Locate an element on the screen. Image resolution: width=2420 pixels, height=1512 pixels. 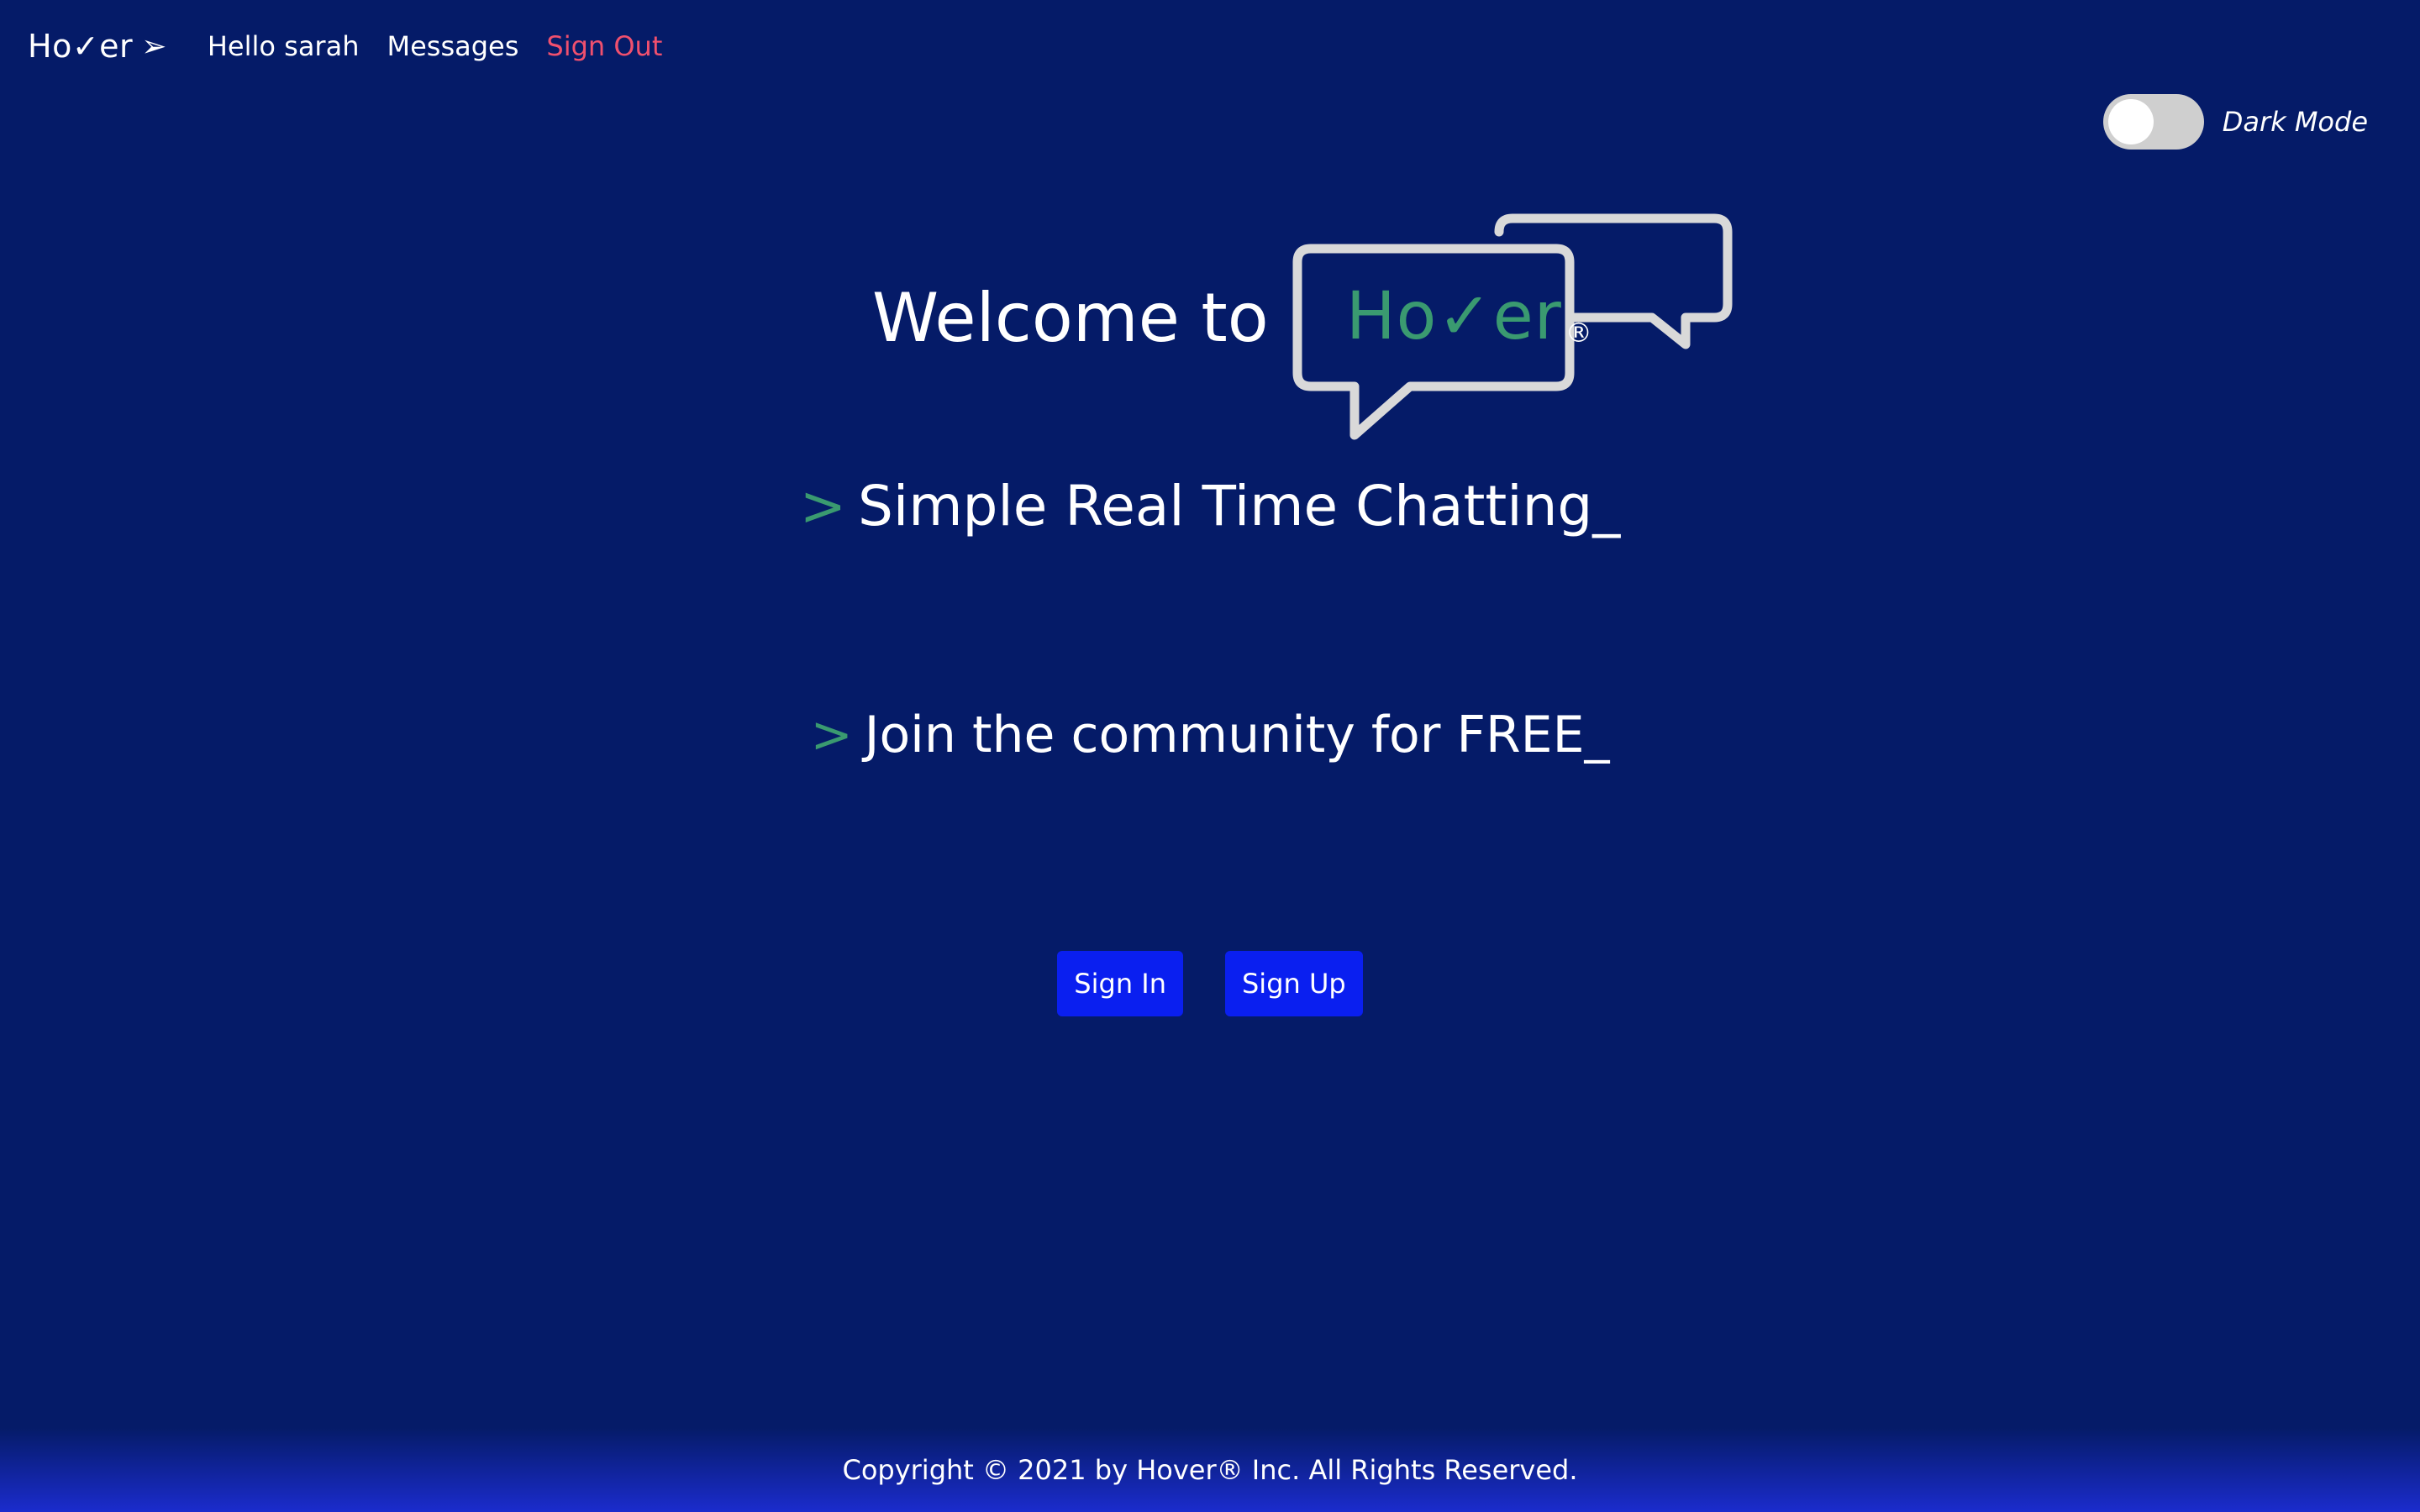
welcome-heading: Welcome to Ho✓er ® is located at coordinates (1302, 329).